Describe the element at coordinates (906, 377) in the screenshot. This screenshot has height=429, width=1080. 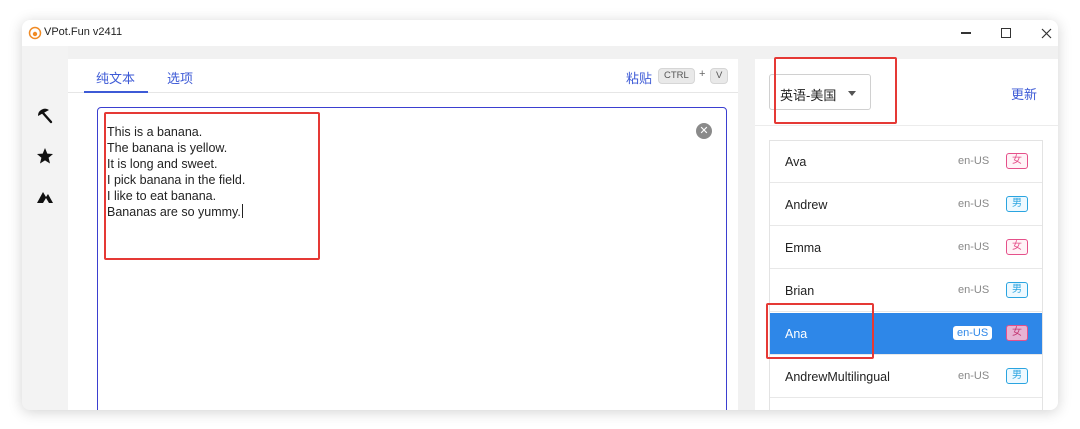
I see `voice-row: AndrewMultilingual en-US 男` at that location.